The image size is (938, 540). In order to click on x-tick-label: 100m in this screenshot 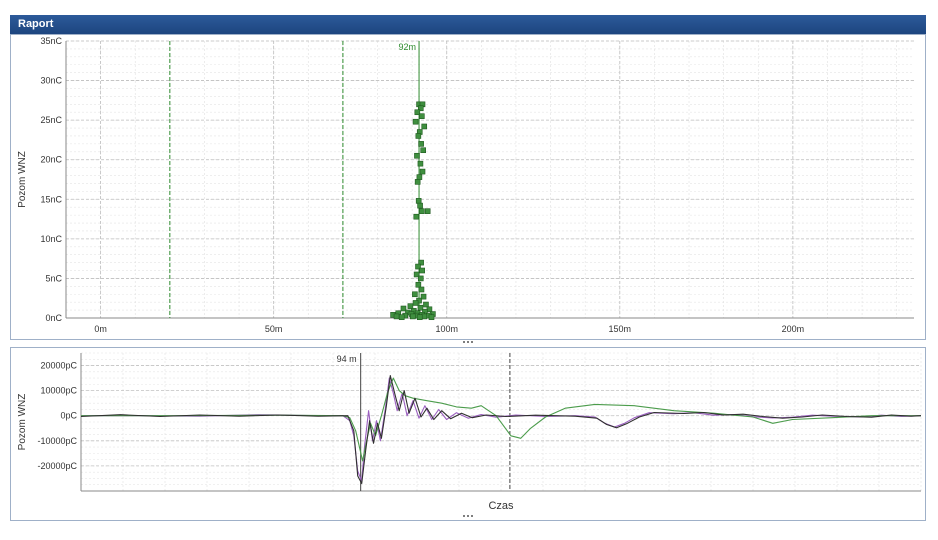, I will do `click(446, 329)`.